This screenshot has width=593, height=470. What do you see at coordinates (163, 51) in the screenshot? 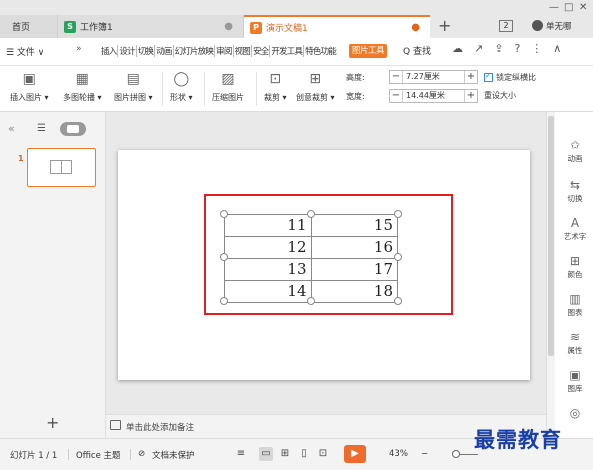
I see `tab-animation: 动画` at bounding box center [163, 51].